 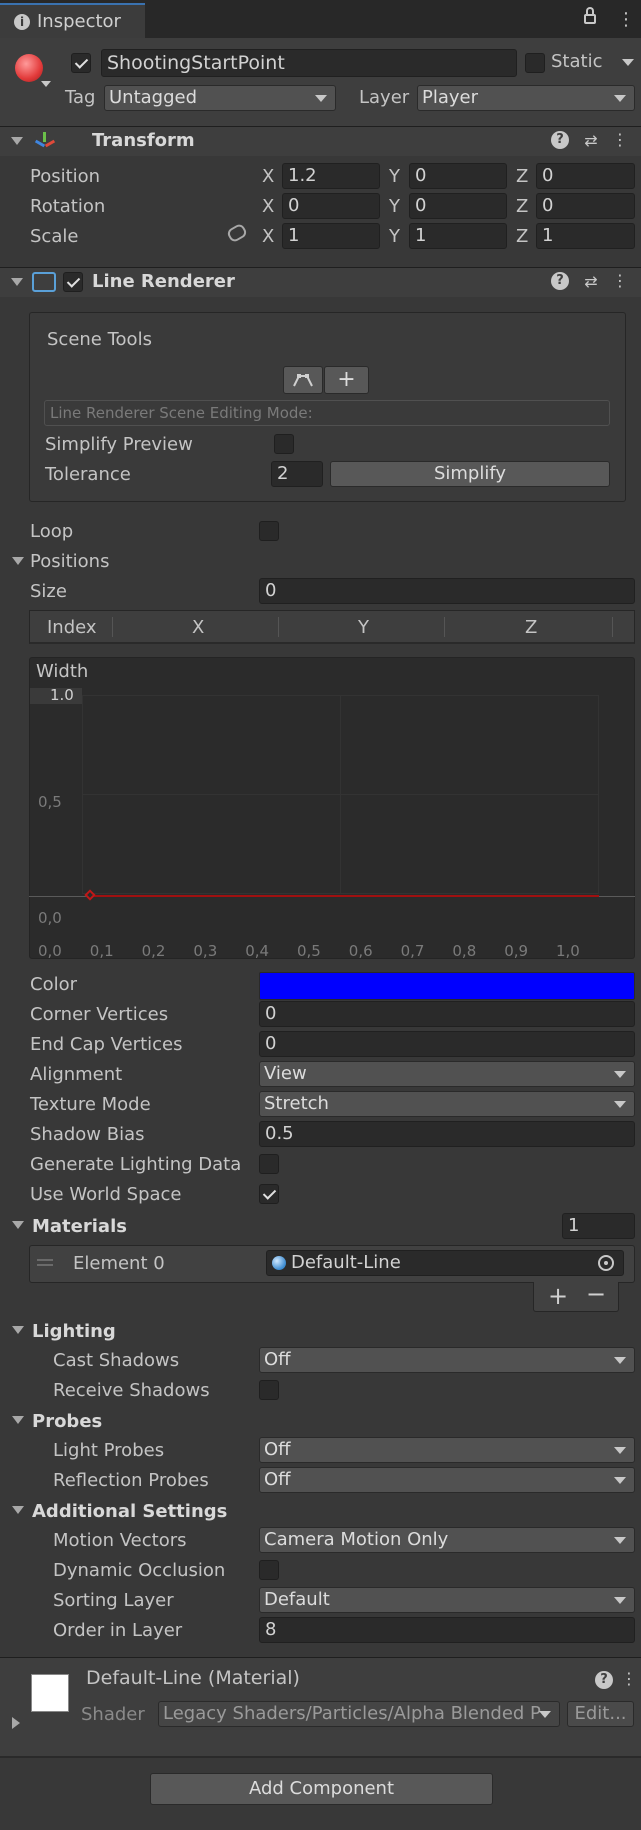 What do you see at coordinates (81, 63) in the screenshot?
I see `active-checkbox` at bounding box center [81, 63].